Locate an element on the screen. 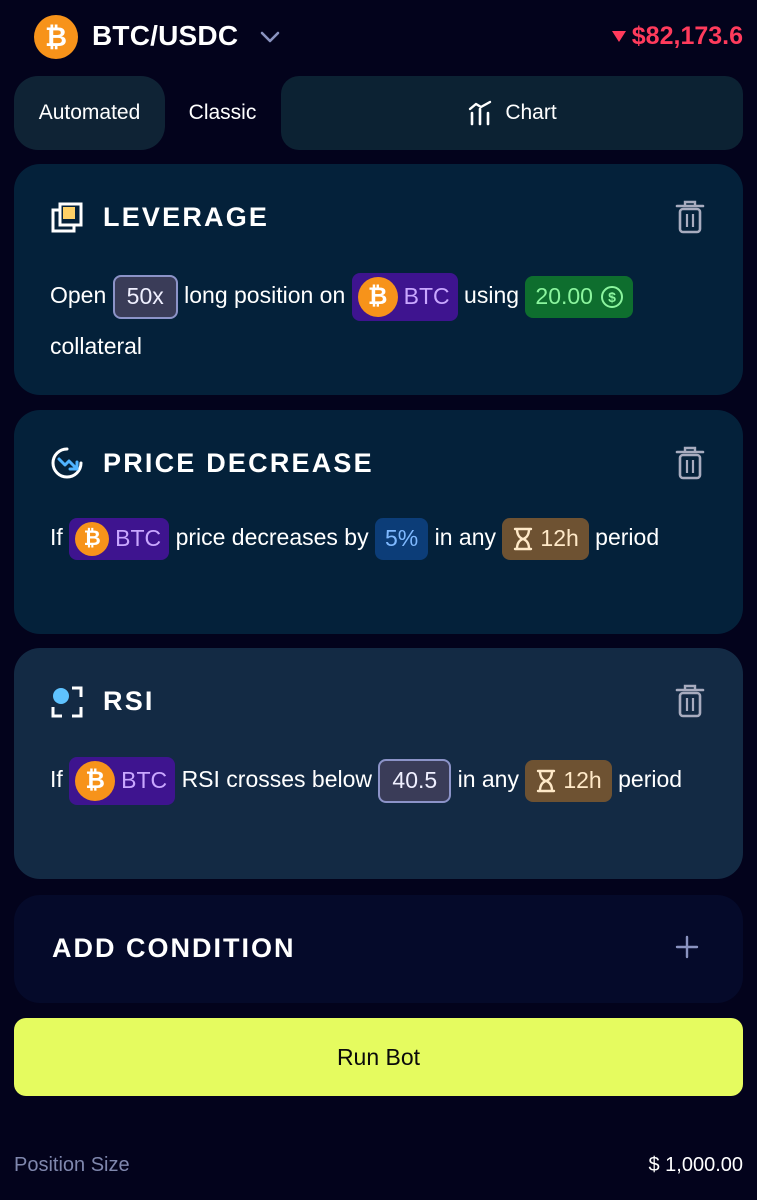 This screenshot has width=757, height=1200. collateral-input: 20.00 $ is located at coordinates (579, 296).